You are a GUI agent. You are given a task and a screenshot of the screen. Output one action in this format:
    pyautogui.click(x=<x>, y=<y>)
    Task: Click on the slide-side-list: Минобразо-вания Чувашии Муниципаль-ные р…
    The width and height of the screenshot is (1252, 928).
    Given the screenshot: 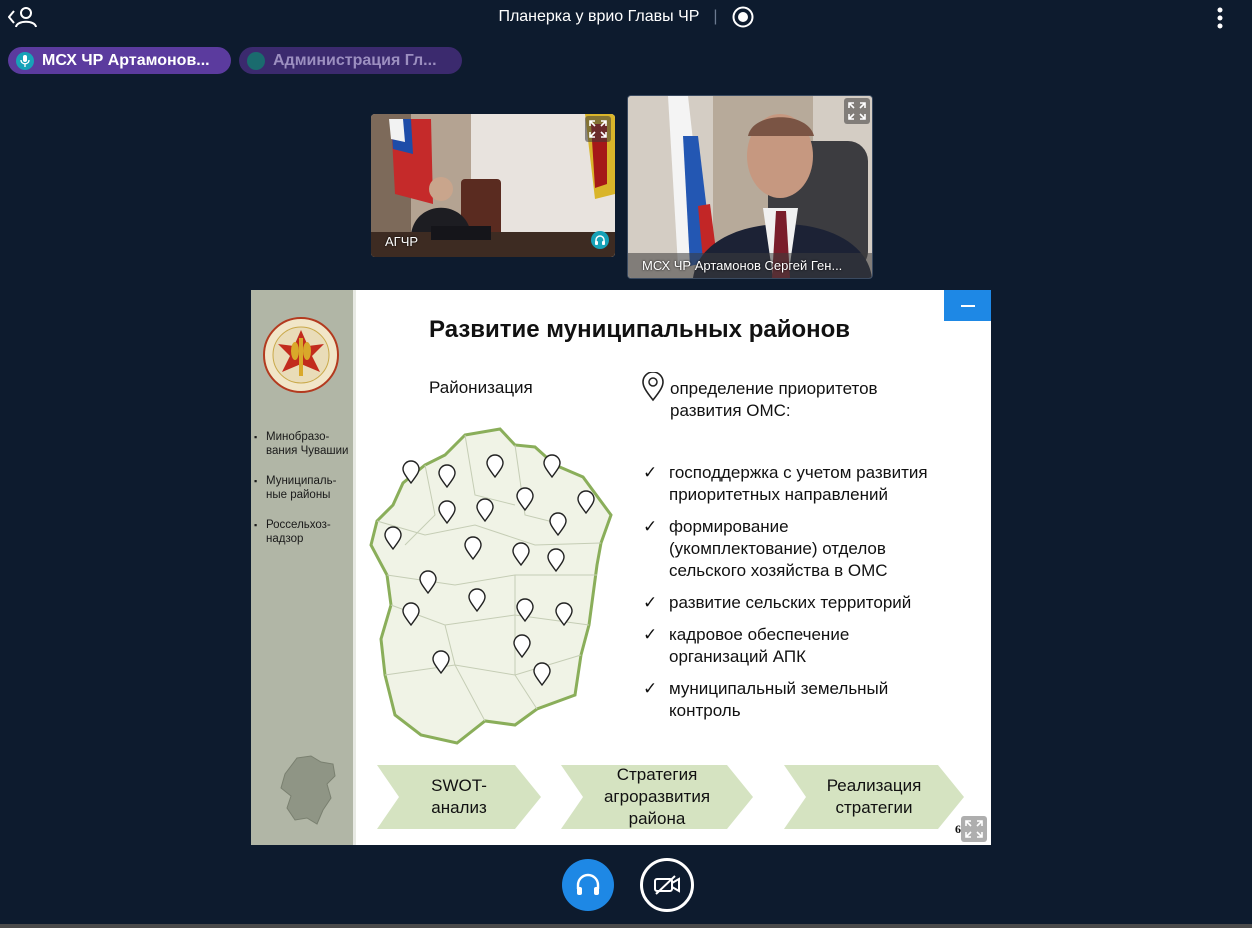 What is the action you would take?
    pyautogui.click(x=304, y=496)
    